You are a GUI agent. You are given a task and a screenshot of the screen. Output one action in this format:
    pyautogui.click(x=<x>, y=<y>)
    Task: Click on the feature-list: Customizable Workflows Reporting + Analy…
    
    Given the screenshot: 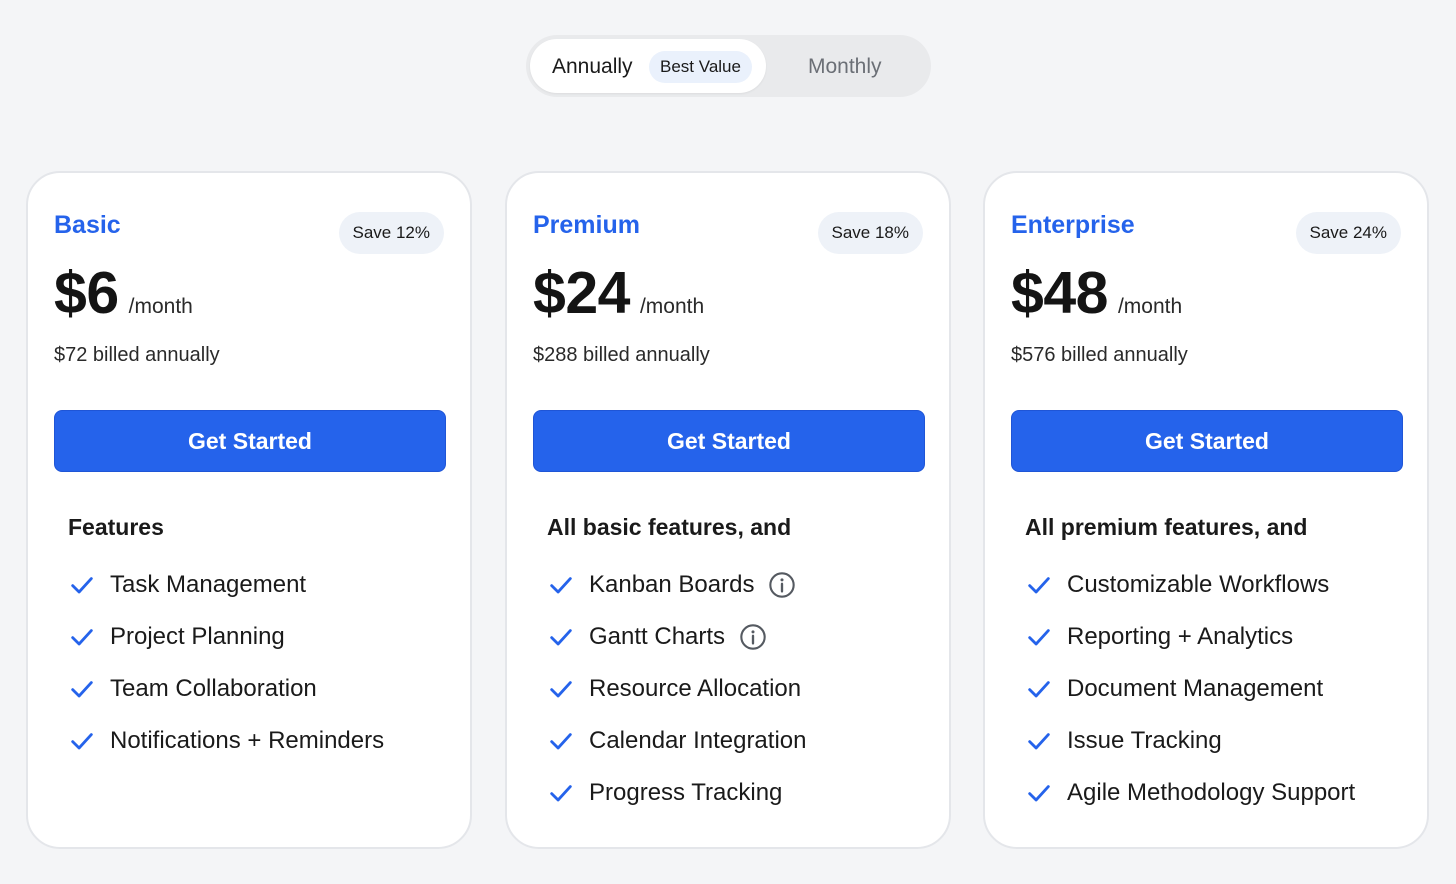 What is the action you would take?
    pyautogui.click(x=1190, y=689)
    